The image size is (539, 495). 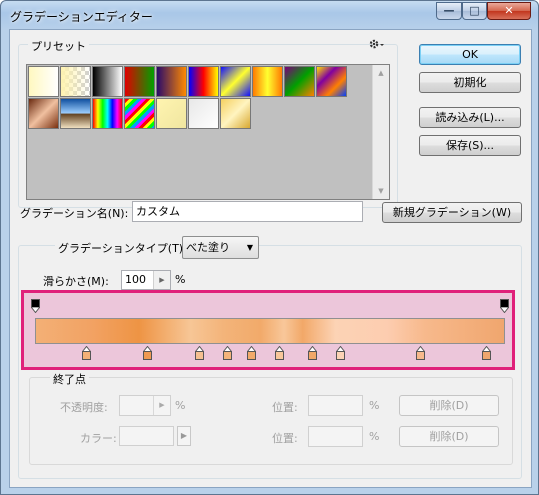 What do you see at coordinates (75, 81) in the screenshot?
I see `preset-swatch-foreground-to-transparent` at bounding box center [75, 81].